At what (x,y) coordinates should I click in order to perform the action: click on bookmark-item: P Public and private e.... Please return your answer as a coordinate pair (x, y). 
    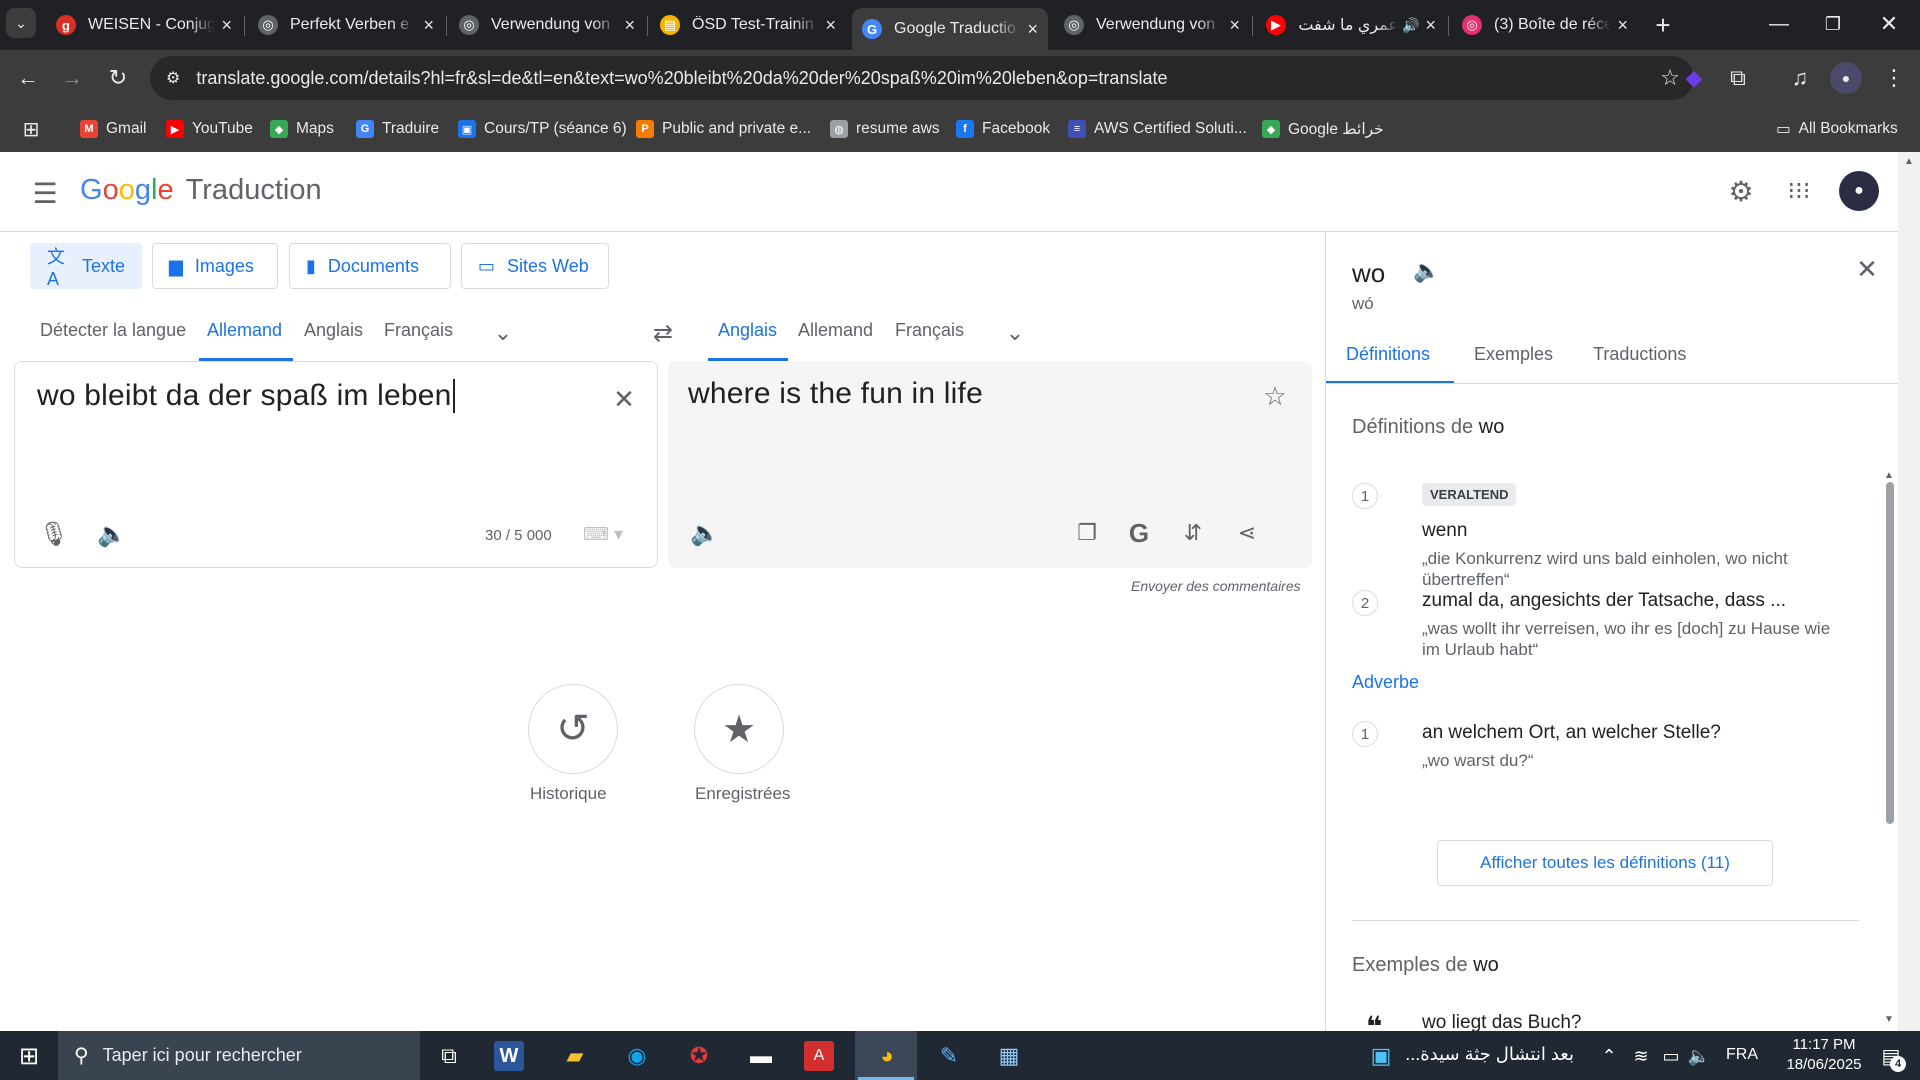
    Looking at the image, I should click on (723, 129).